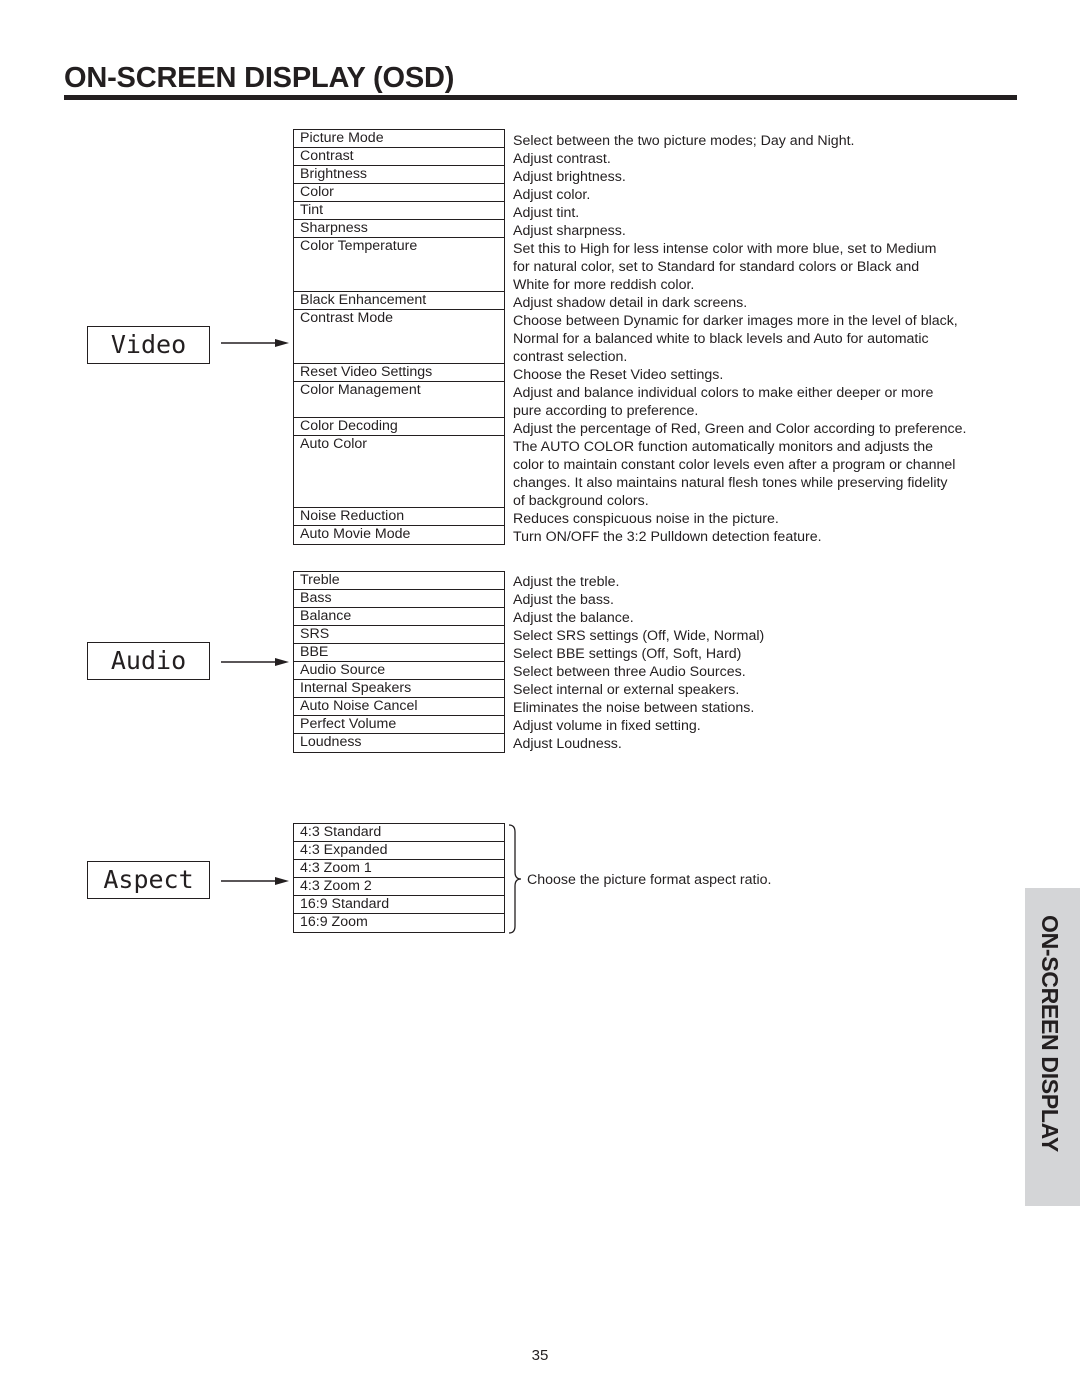 The height and width of the screenshot is (1397, 1080). Describe the element at coordinates (1050, 1033) in the screenshot. I see `side-tab-label: ON-SCREEN DISPLAY` at that location.